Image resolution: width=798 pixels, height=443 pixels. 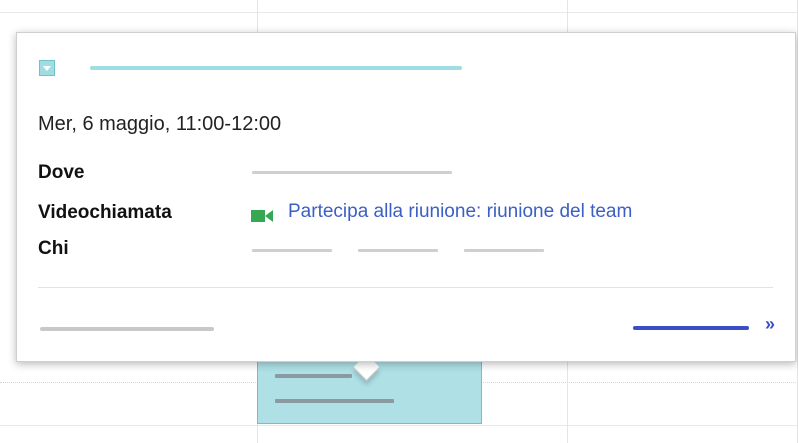 I want to click on footer-divider, so click(x=405, y=287).